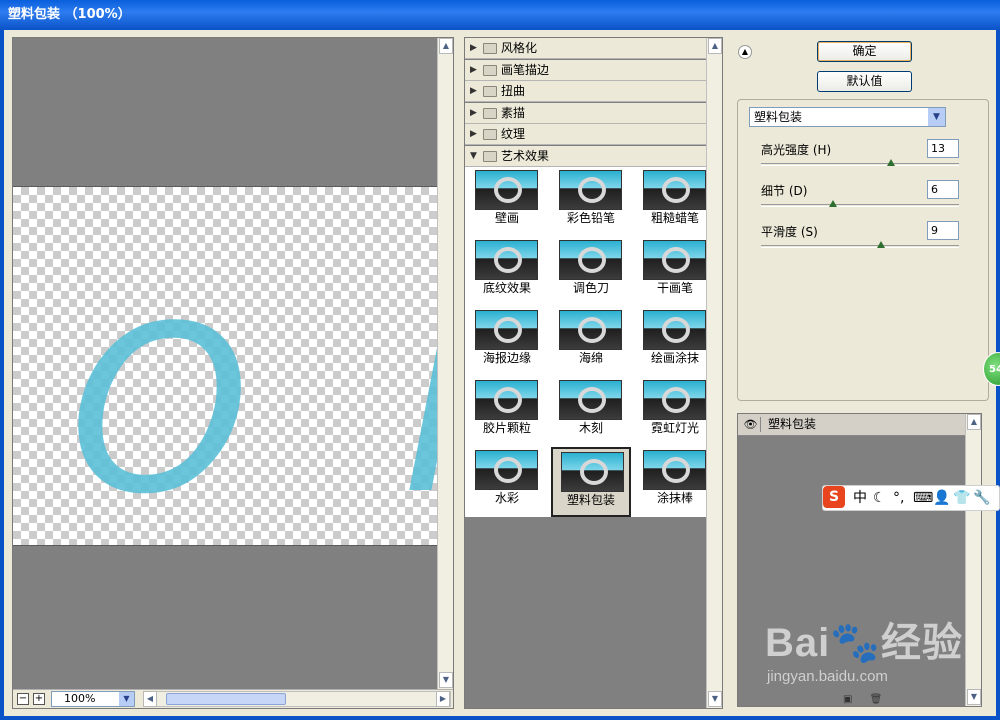 This screenshot has height=720, width=1000. I want to click on watermark-brand: Bai🐾经验, so click(864, 643).